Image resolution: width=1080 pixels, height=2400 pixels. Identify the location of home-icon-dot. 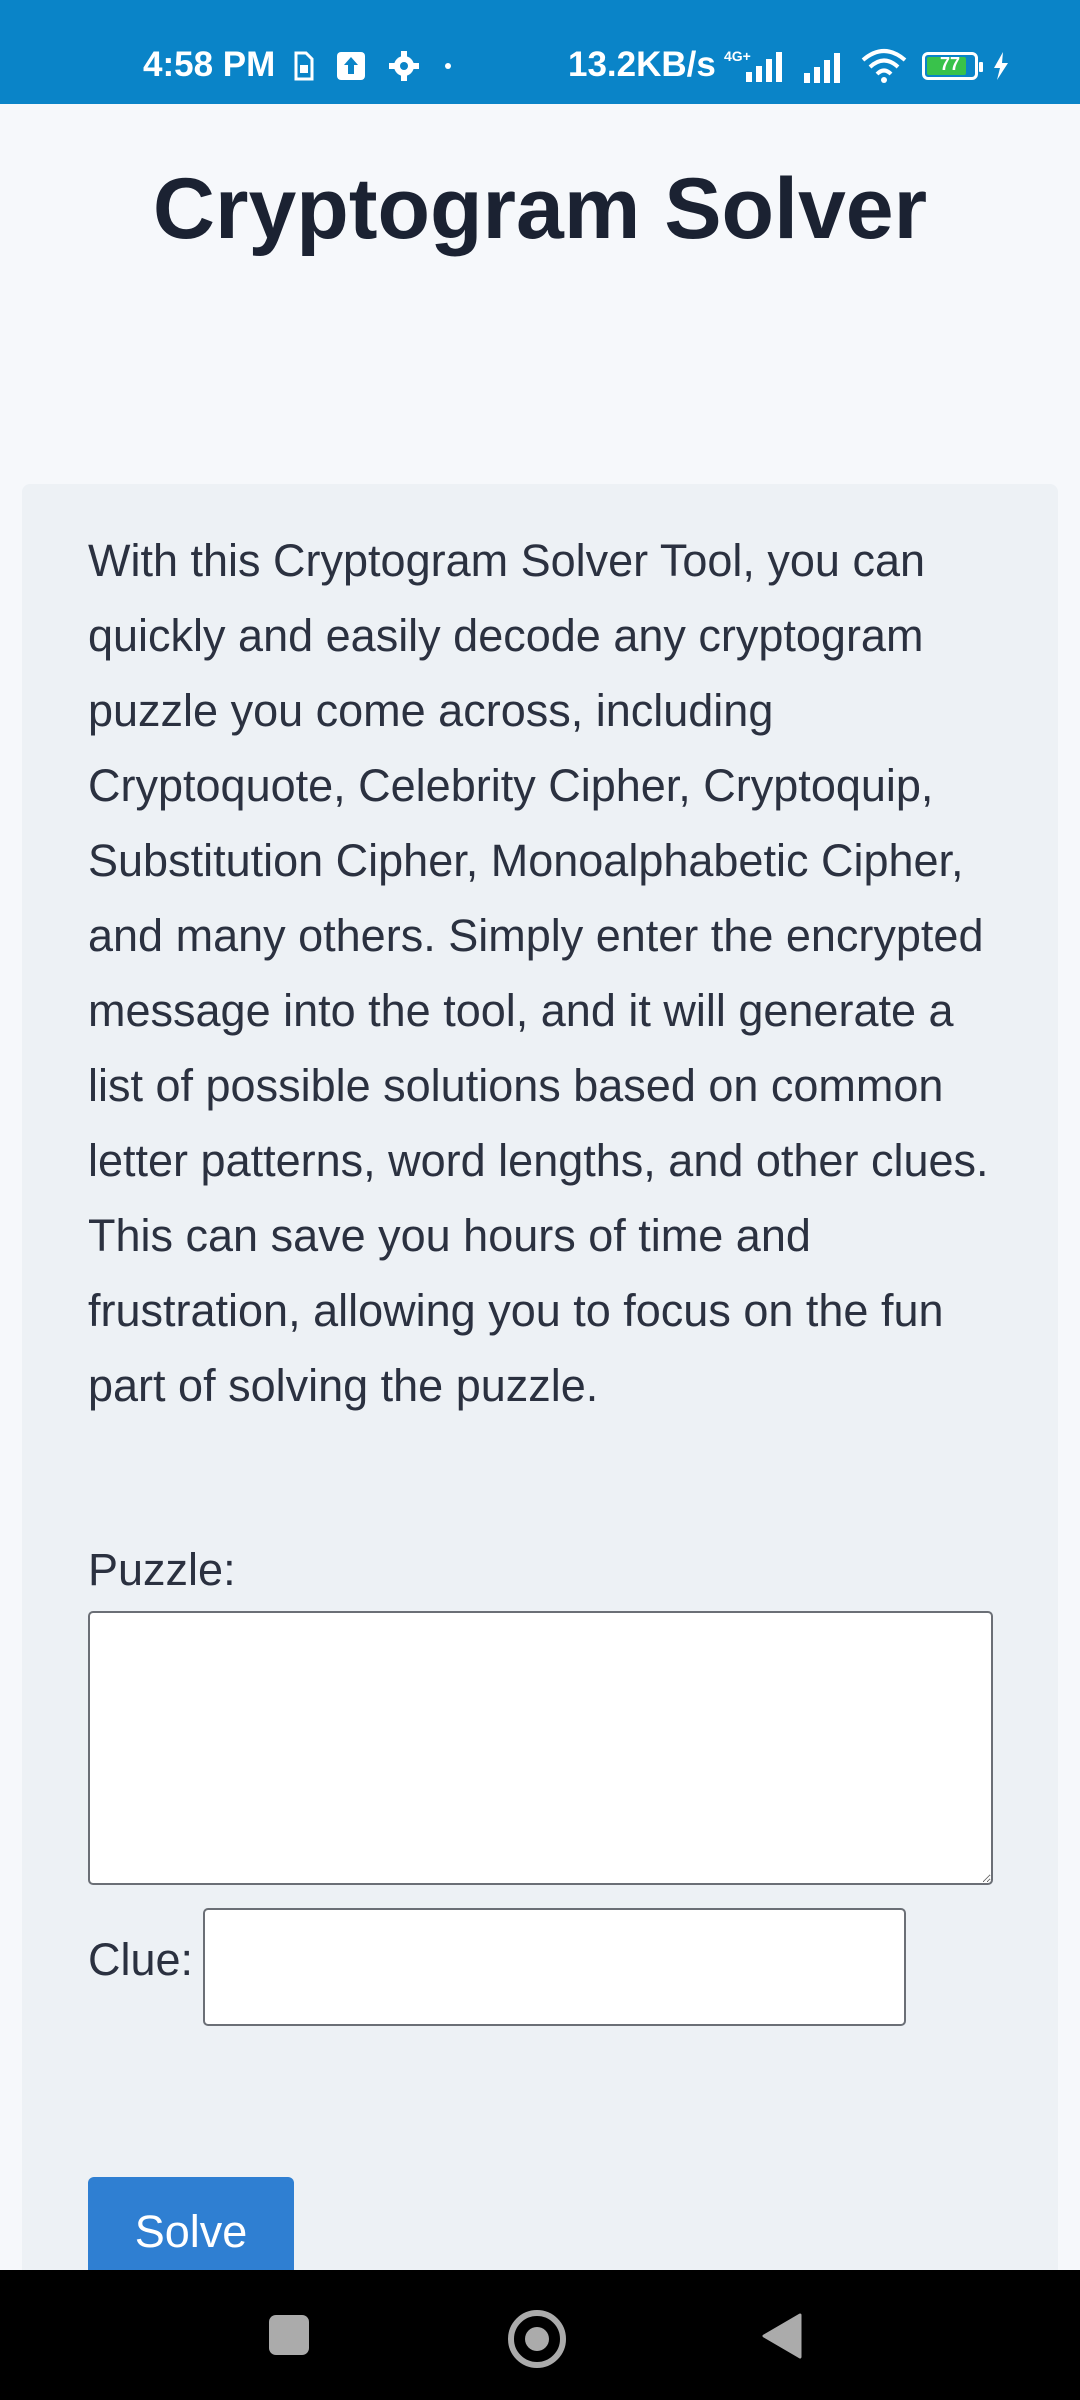
(537, 2339).